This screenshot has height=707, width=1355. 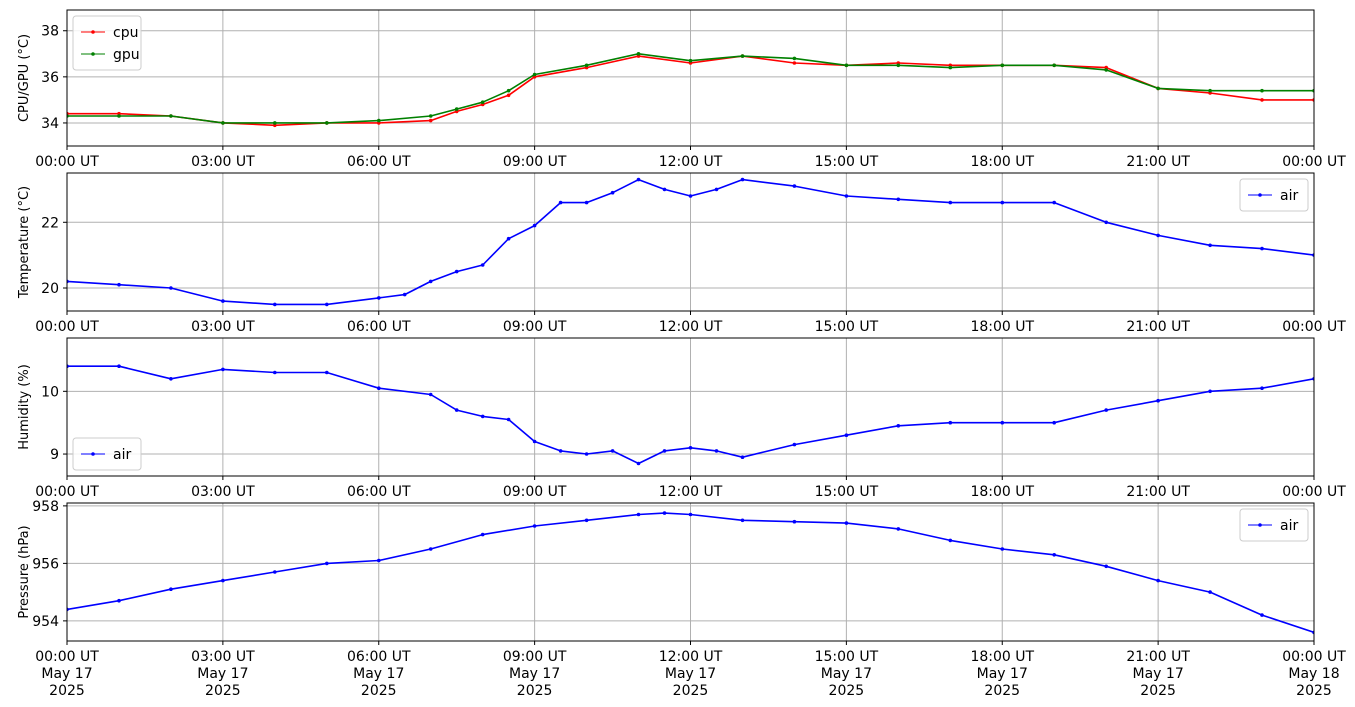 What do you see at coordinates (50, 392) in the screenshot?
I see `y-tick-label: 10` at bounding box center [50, 392].